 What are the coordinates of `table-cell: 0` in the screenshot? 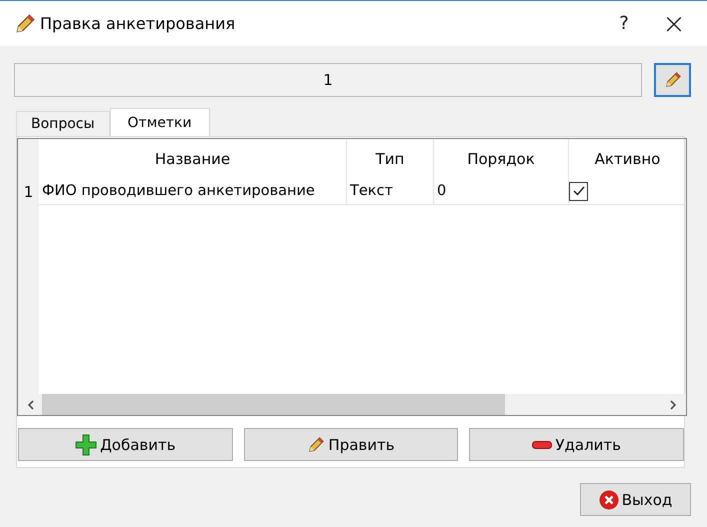 It's located at (501, 191).